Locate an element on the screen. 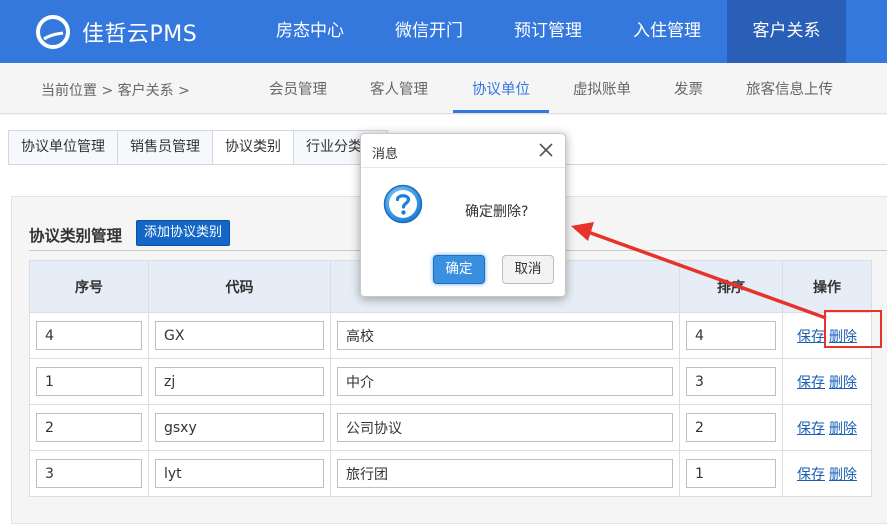 This screenshot has width=887, height=524. breadcrumb: 当前位置 > 客户关系 > is located at coordinates (115, 91).